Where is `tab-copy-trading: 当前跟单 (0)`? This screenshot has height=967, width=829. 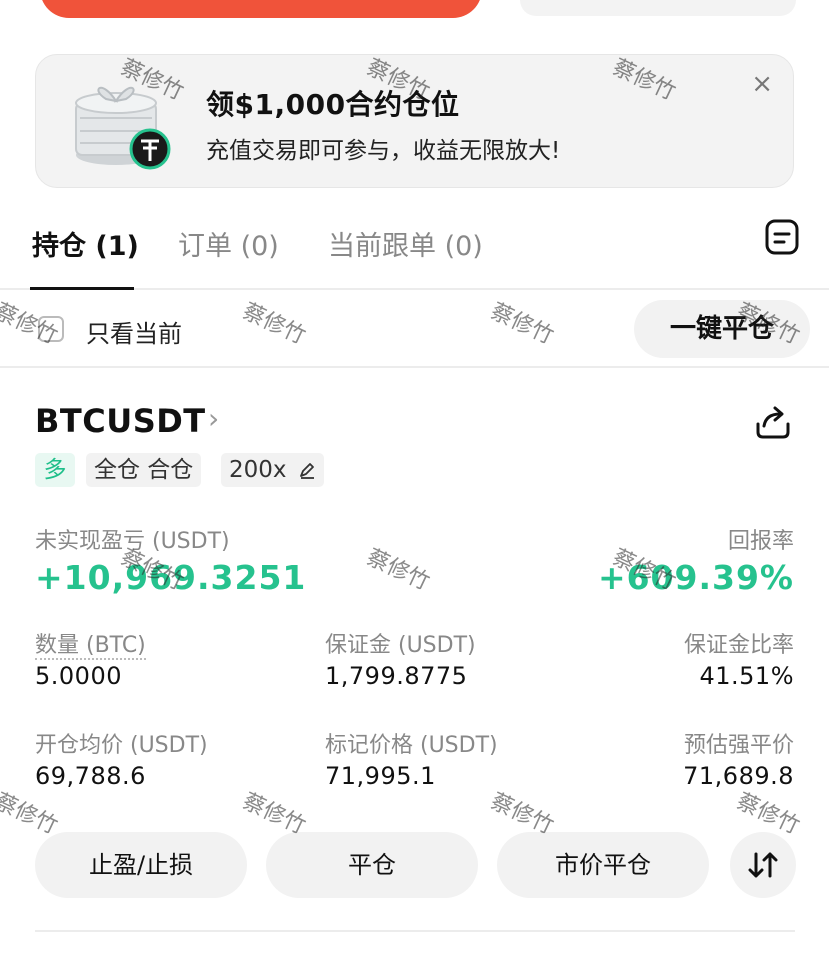 tab-copy-trading: 当前跟单 (0) is located at coordinates (405, 243).